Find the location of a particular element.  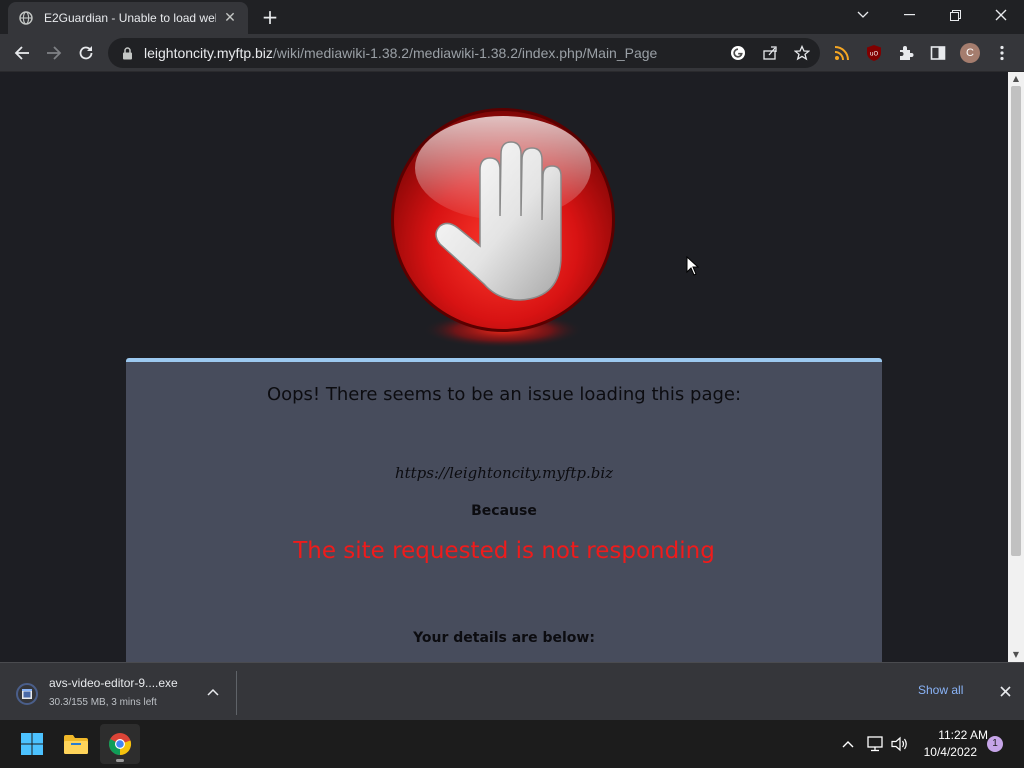

profile-avatar: C is located at coordinates (970, 53).